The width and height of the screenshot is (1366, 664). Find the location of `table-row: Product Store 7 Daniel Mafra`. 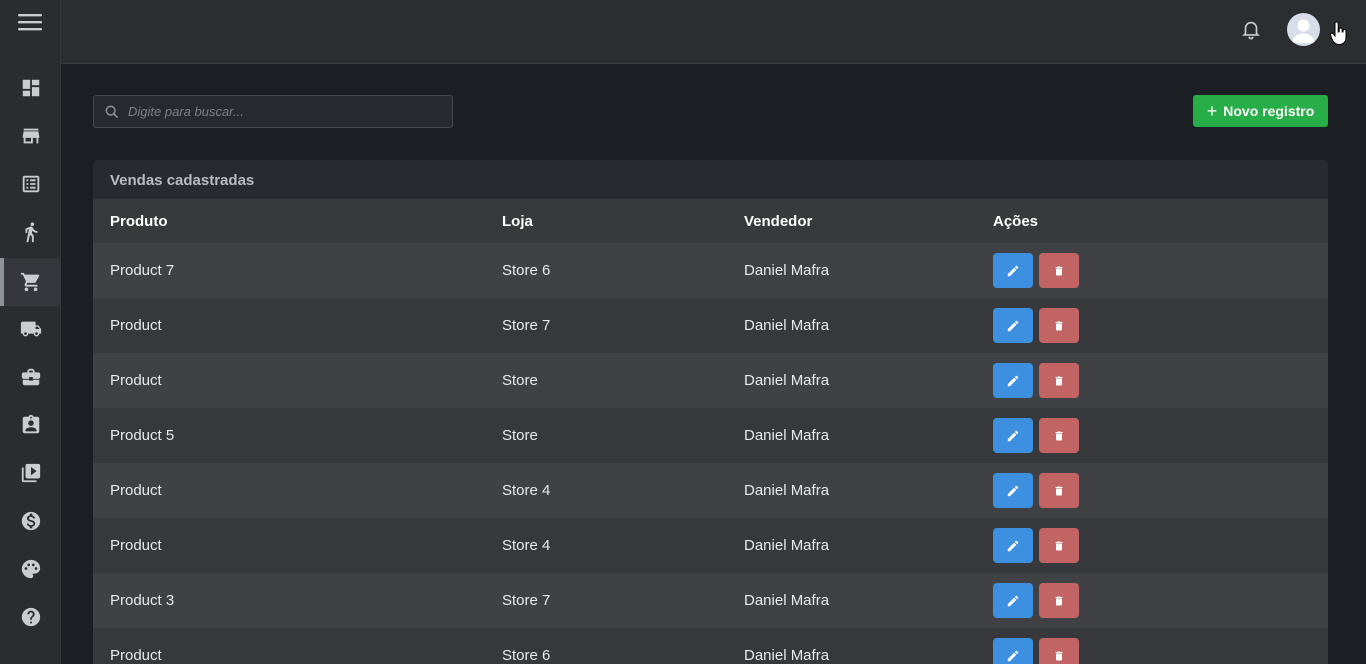

table-row: Product Store 7 Daniel Mafra is located at coordinates (710, 325).